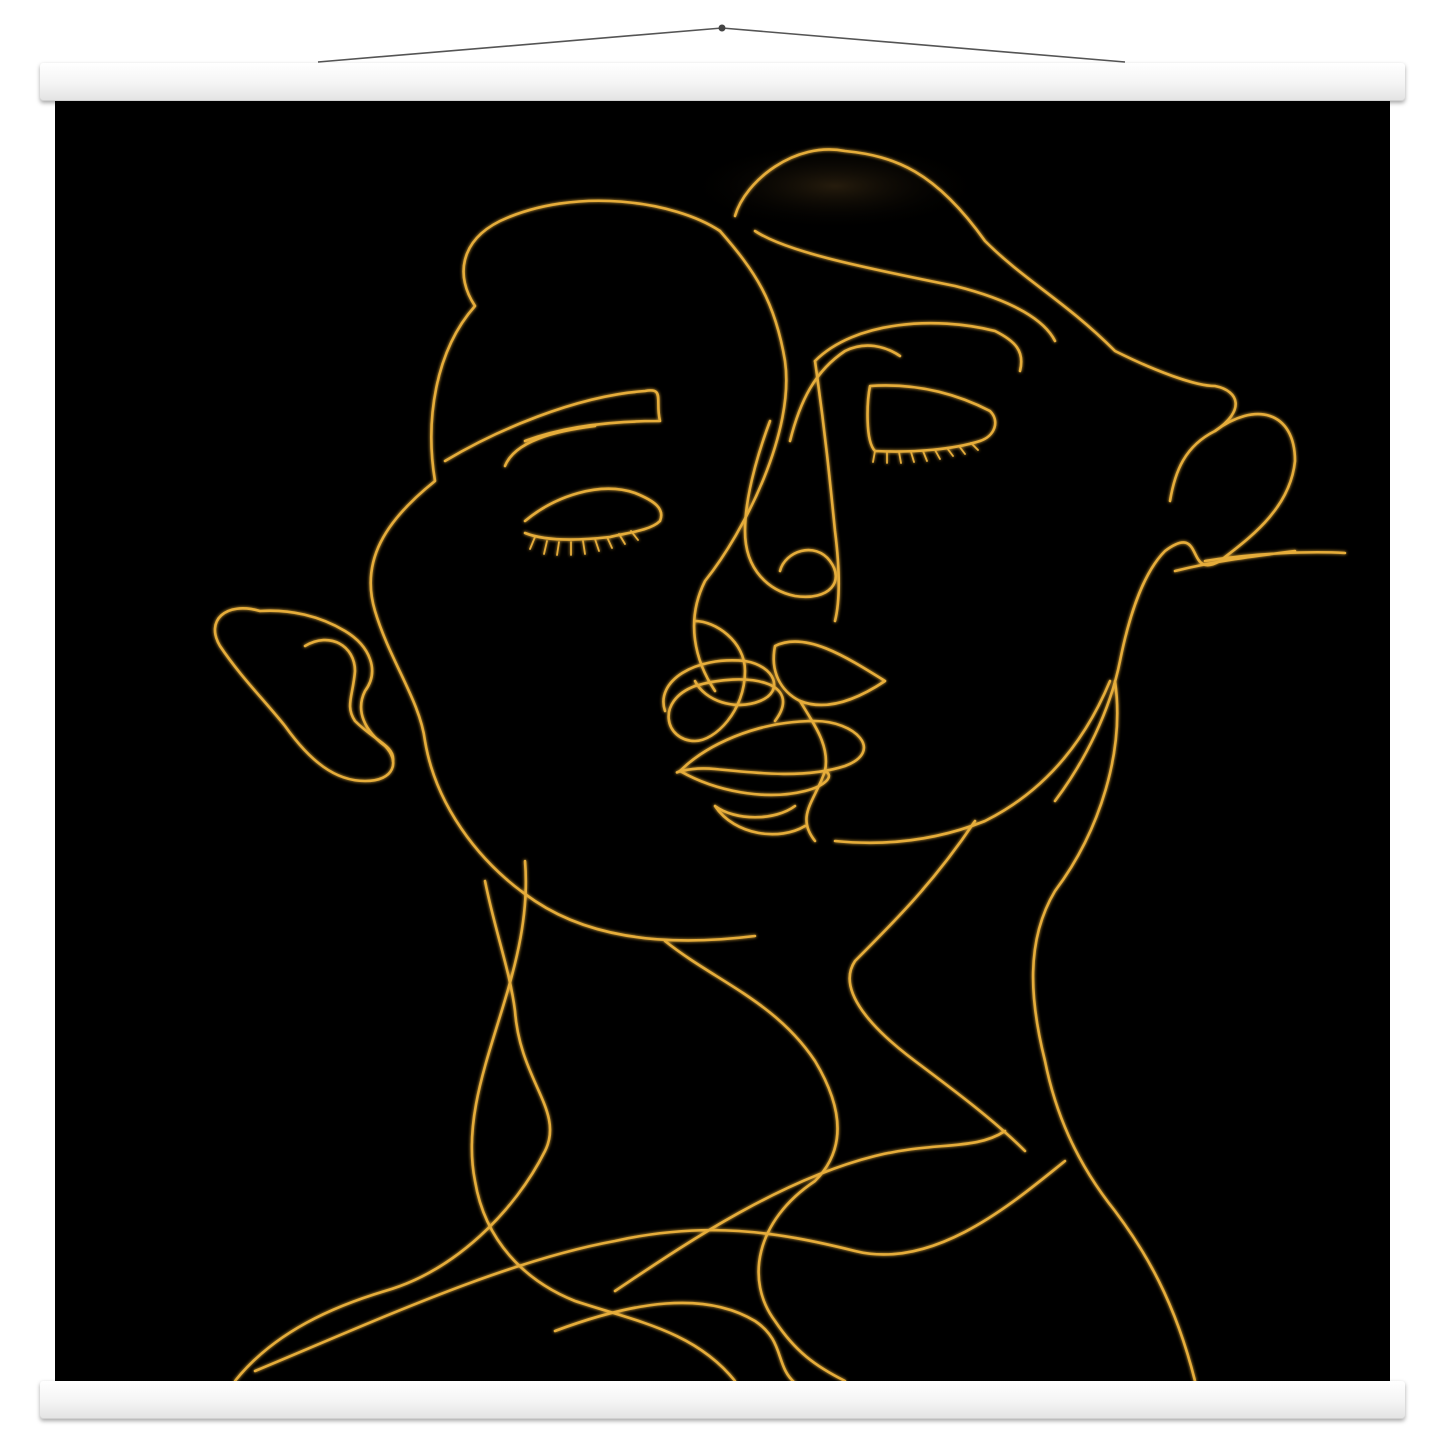  Describe the element at coordinates (845, 393) in the screenshot. I see `right-face-side` at that location.